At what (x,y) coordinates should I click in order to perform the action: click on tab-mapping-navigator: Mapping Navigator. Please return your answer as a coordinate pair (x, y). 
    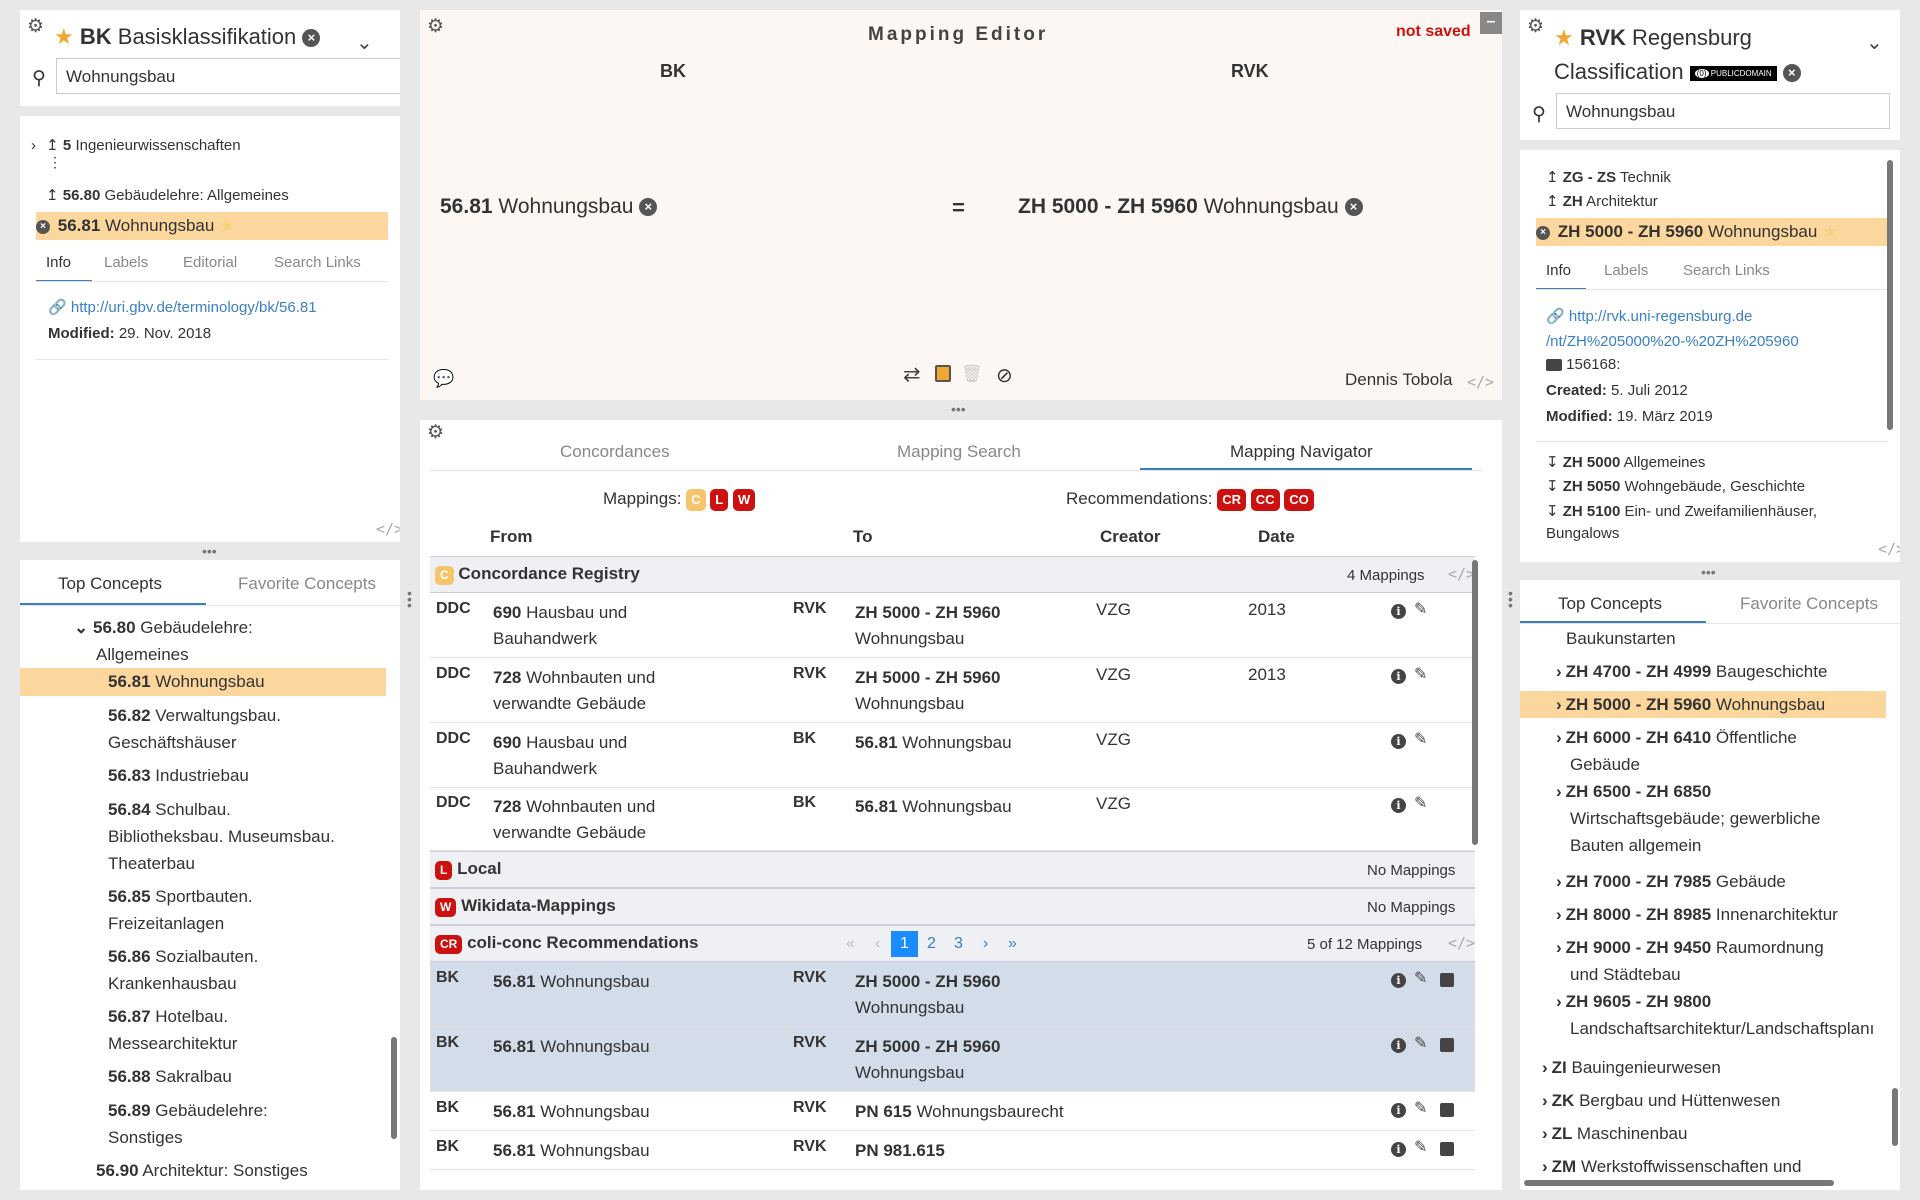
    Looking at the image, I should click on (1301, 452).